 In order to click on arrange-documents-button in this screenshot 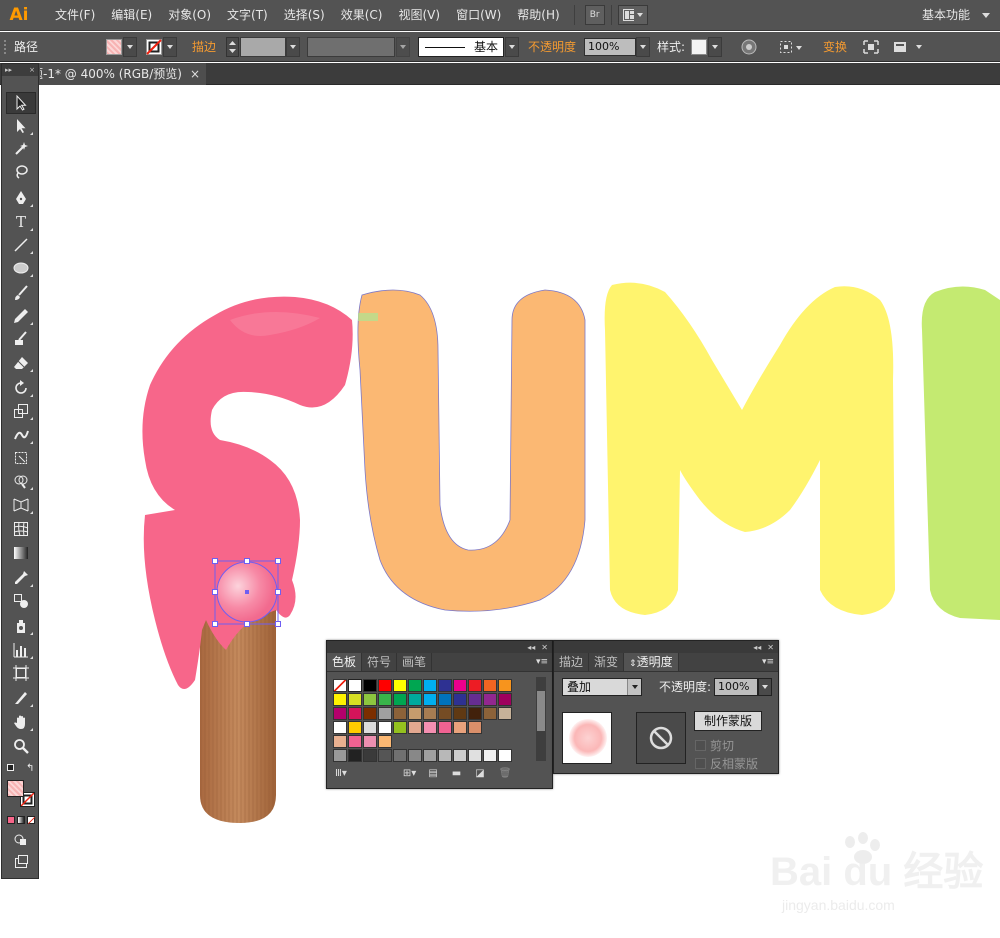, I will do `click(632, 15)`.